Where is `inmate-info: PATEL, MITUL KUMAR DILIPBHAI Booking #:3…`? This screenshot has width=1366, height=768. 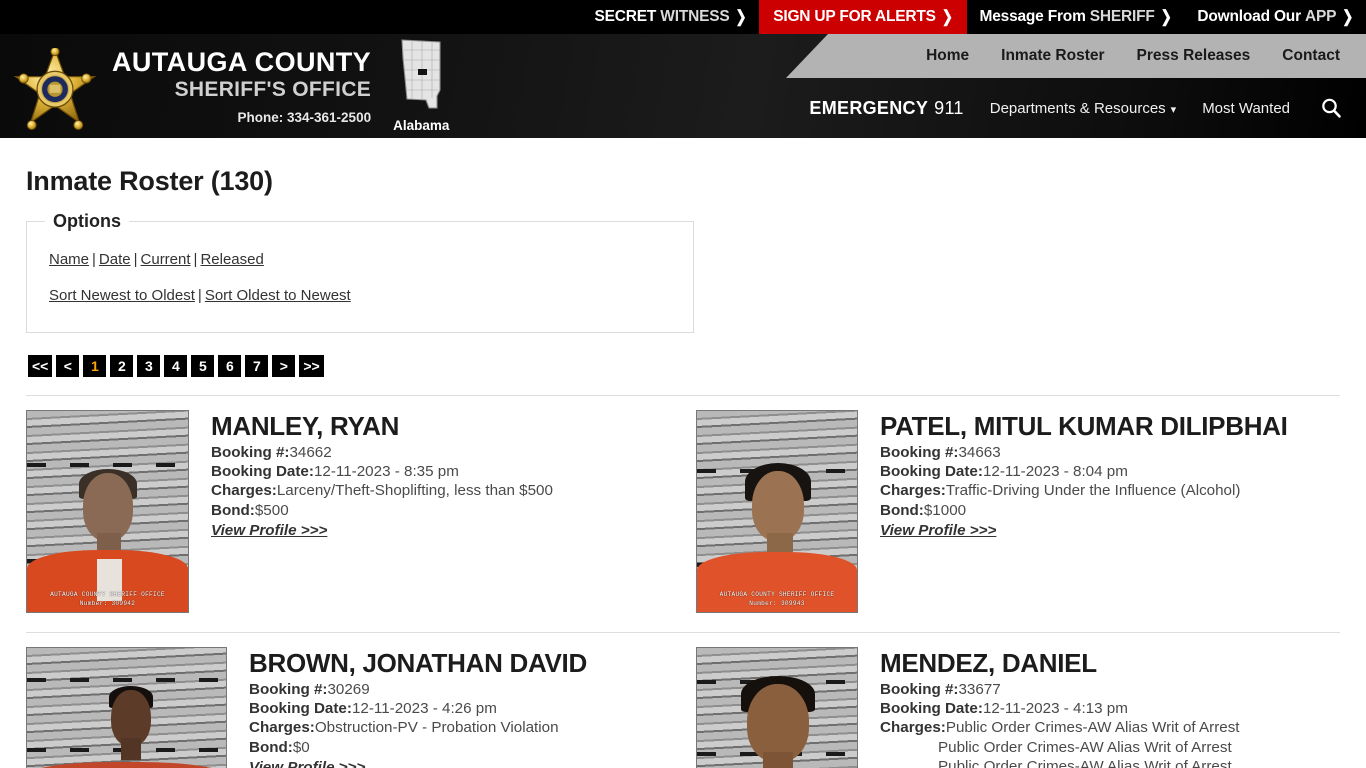 inmate-info: PATEL, MITUL KUMAR DILIPBHAI Booking #:3… is located at coordinates (1099, 475).